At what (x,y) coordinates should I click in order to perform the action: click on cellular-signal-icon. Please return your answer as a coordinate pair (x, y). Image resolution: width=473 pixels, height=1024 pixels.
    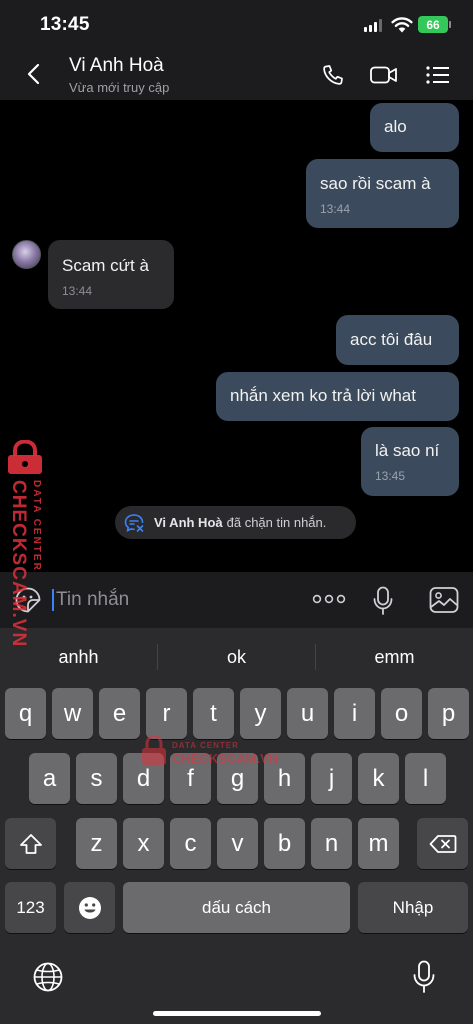
    Looking at the image, I should click on (373, 25).